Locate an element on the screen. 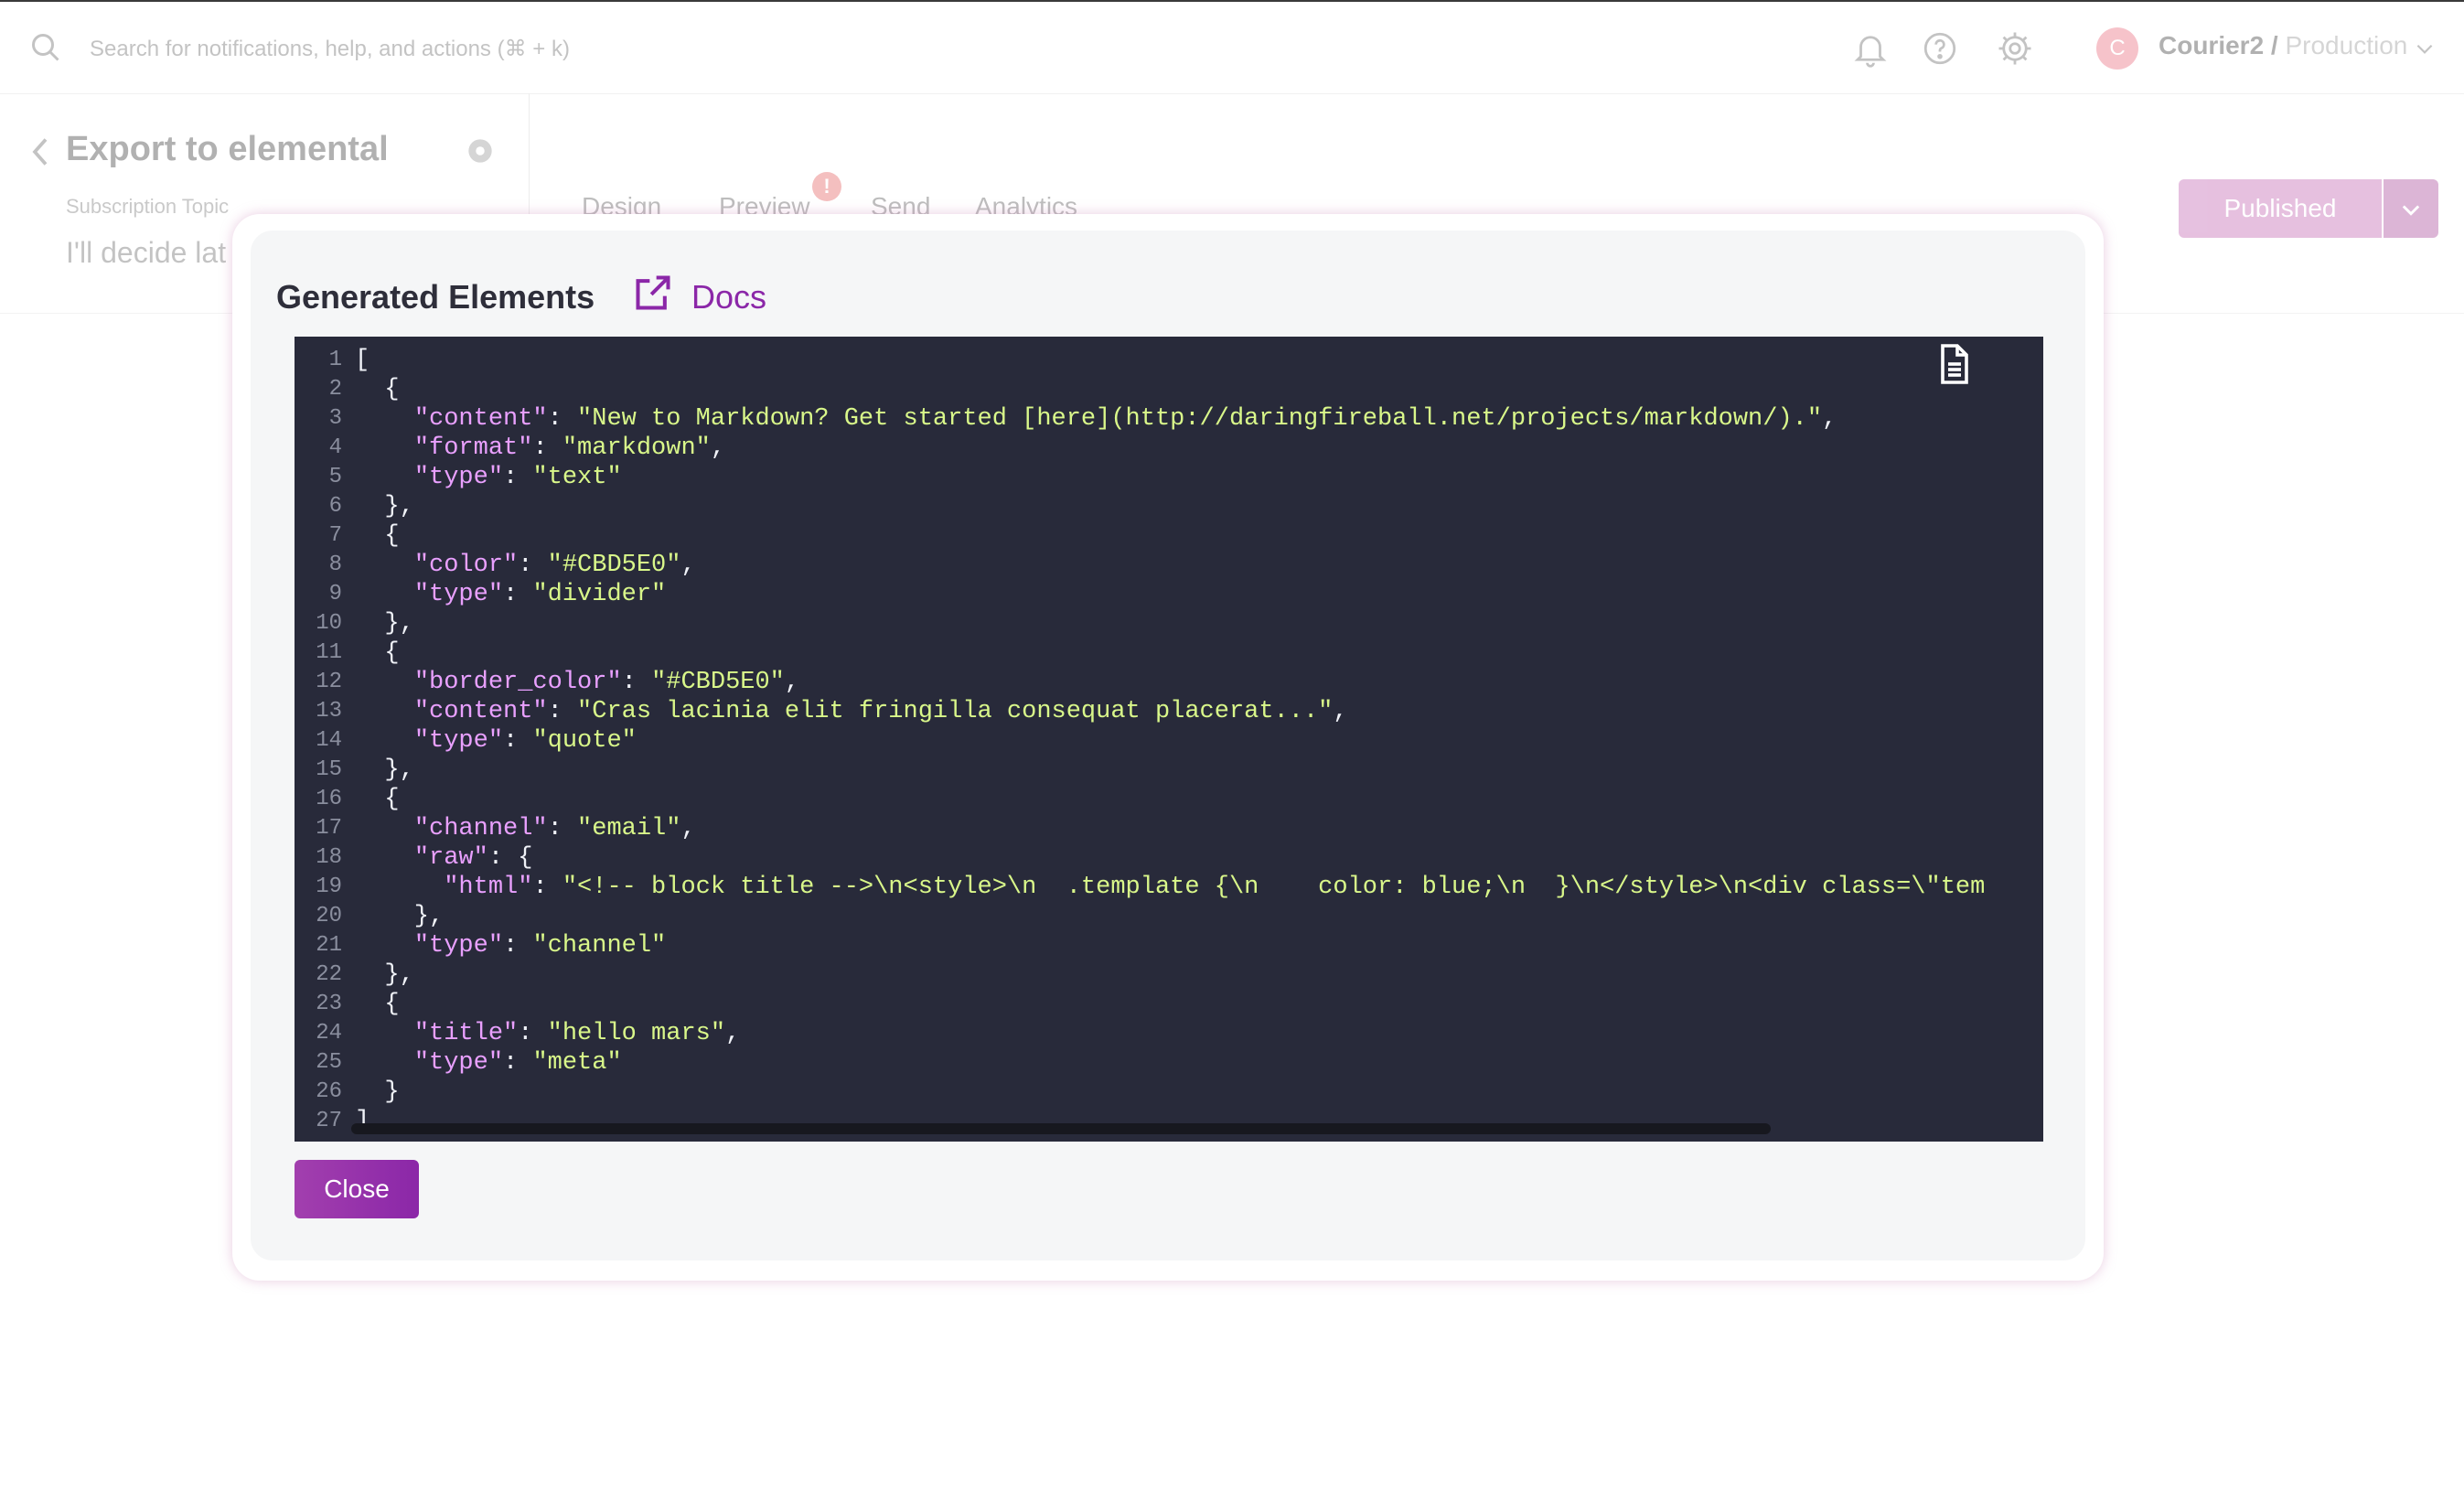  copy-document-icon is located at coordinates (1954, 364).